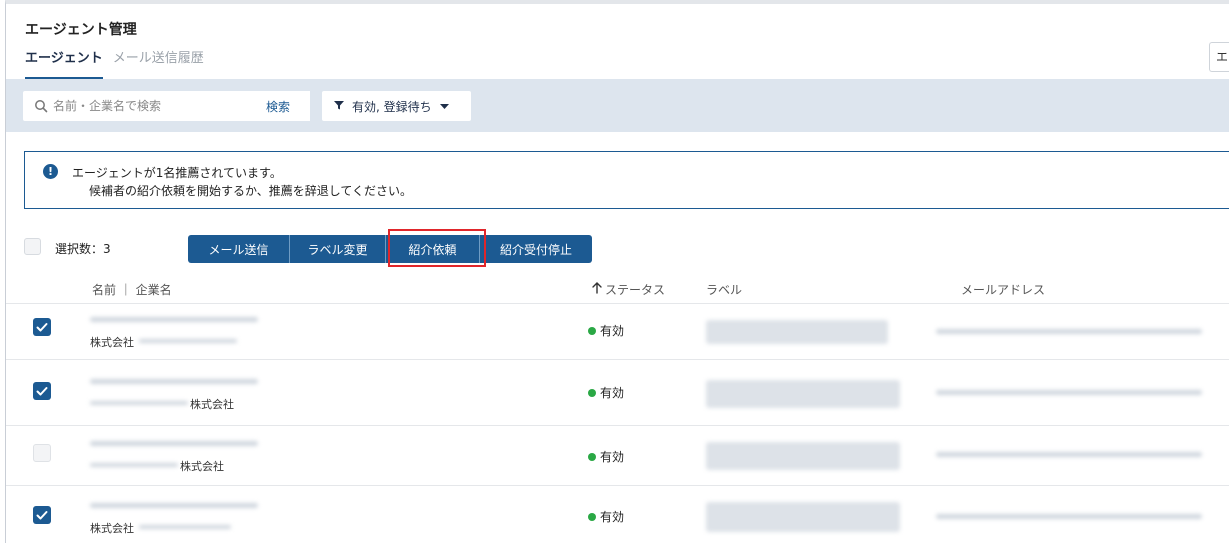  What do you see at coordinates (437, 248) in the screenshot?
I see `highlight-box` at bounding box center [437, 248].